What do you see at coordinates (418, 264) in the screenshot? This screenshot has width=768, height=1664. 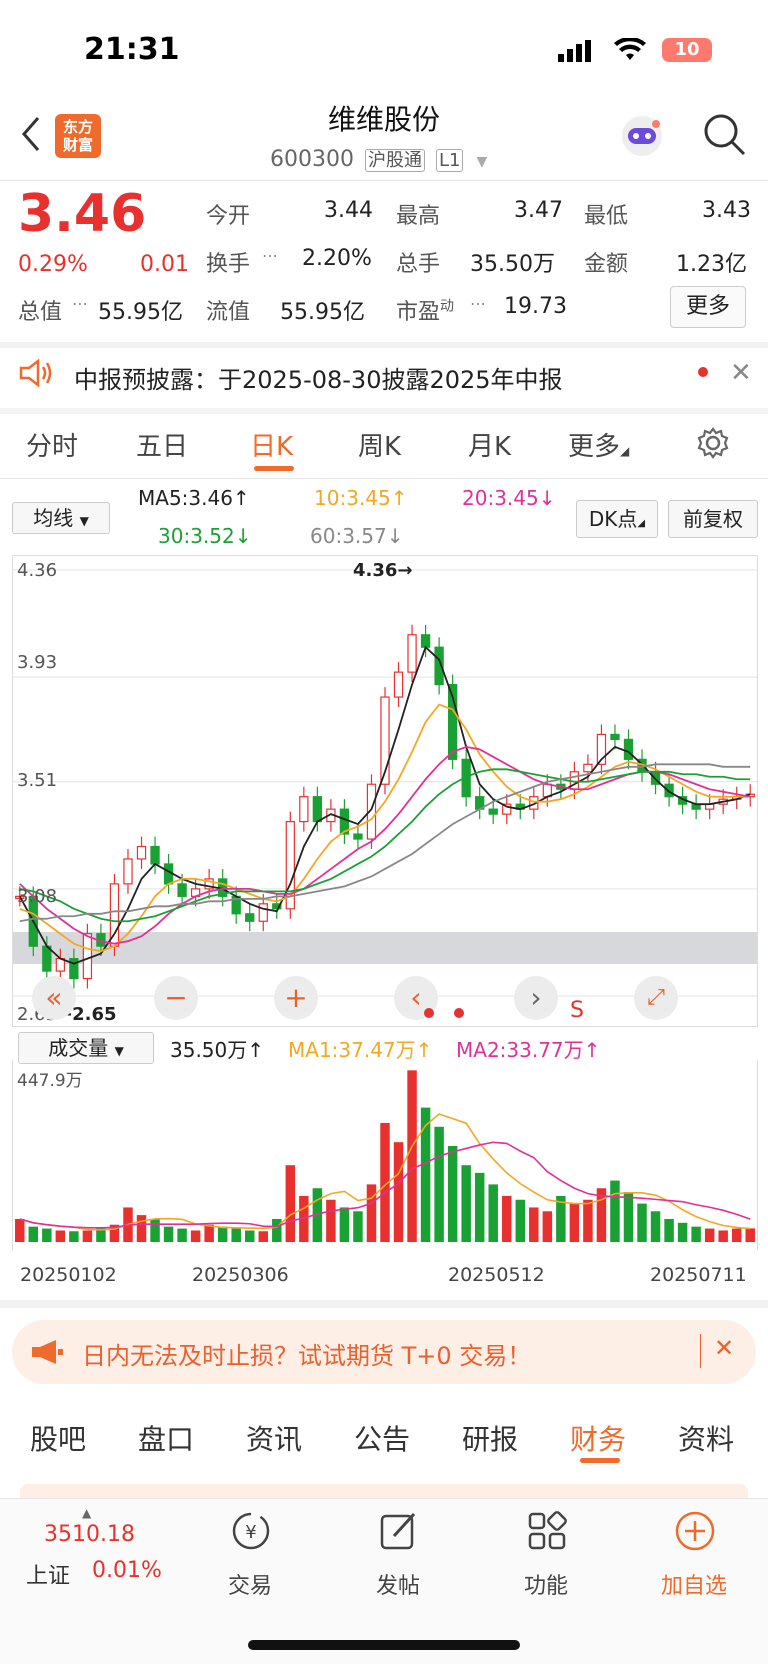 I see `stat-volume-label: 总手` at bounding box center [418, 264].